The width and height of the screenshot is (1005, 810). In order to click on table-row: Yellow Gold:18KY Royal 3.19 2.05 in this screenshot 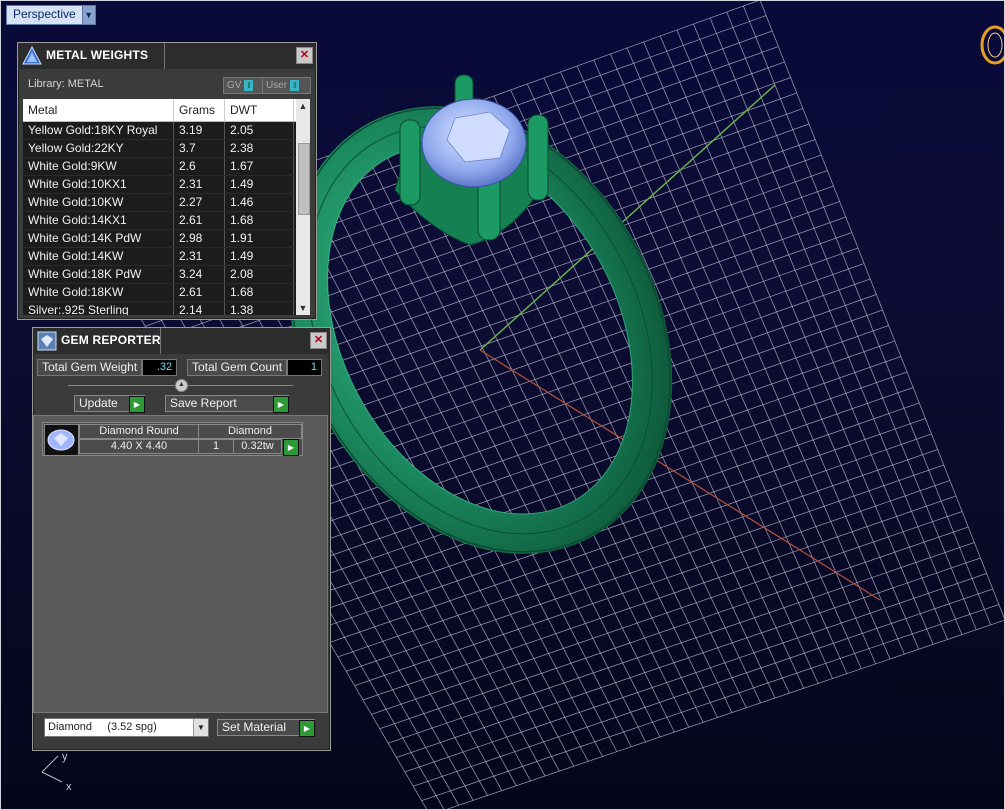, I will do `click(166, 131)`.